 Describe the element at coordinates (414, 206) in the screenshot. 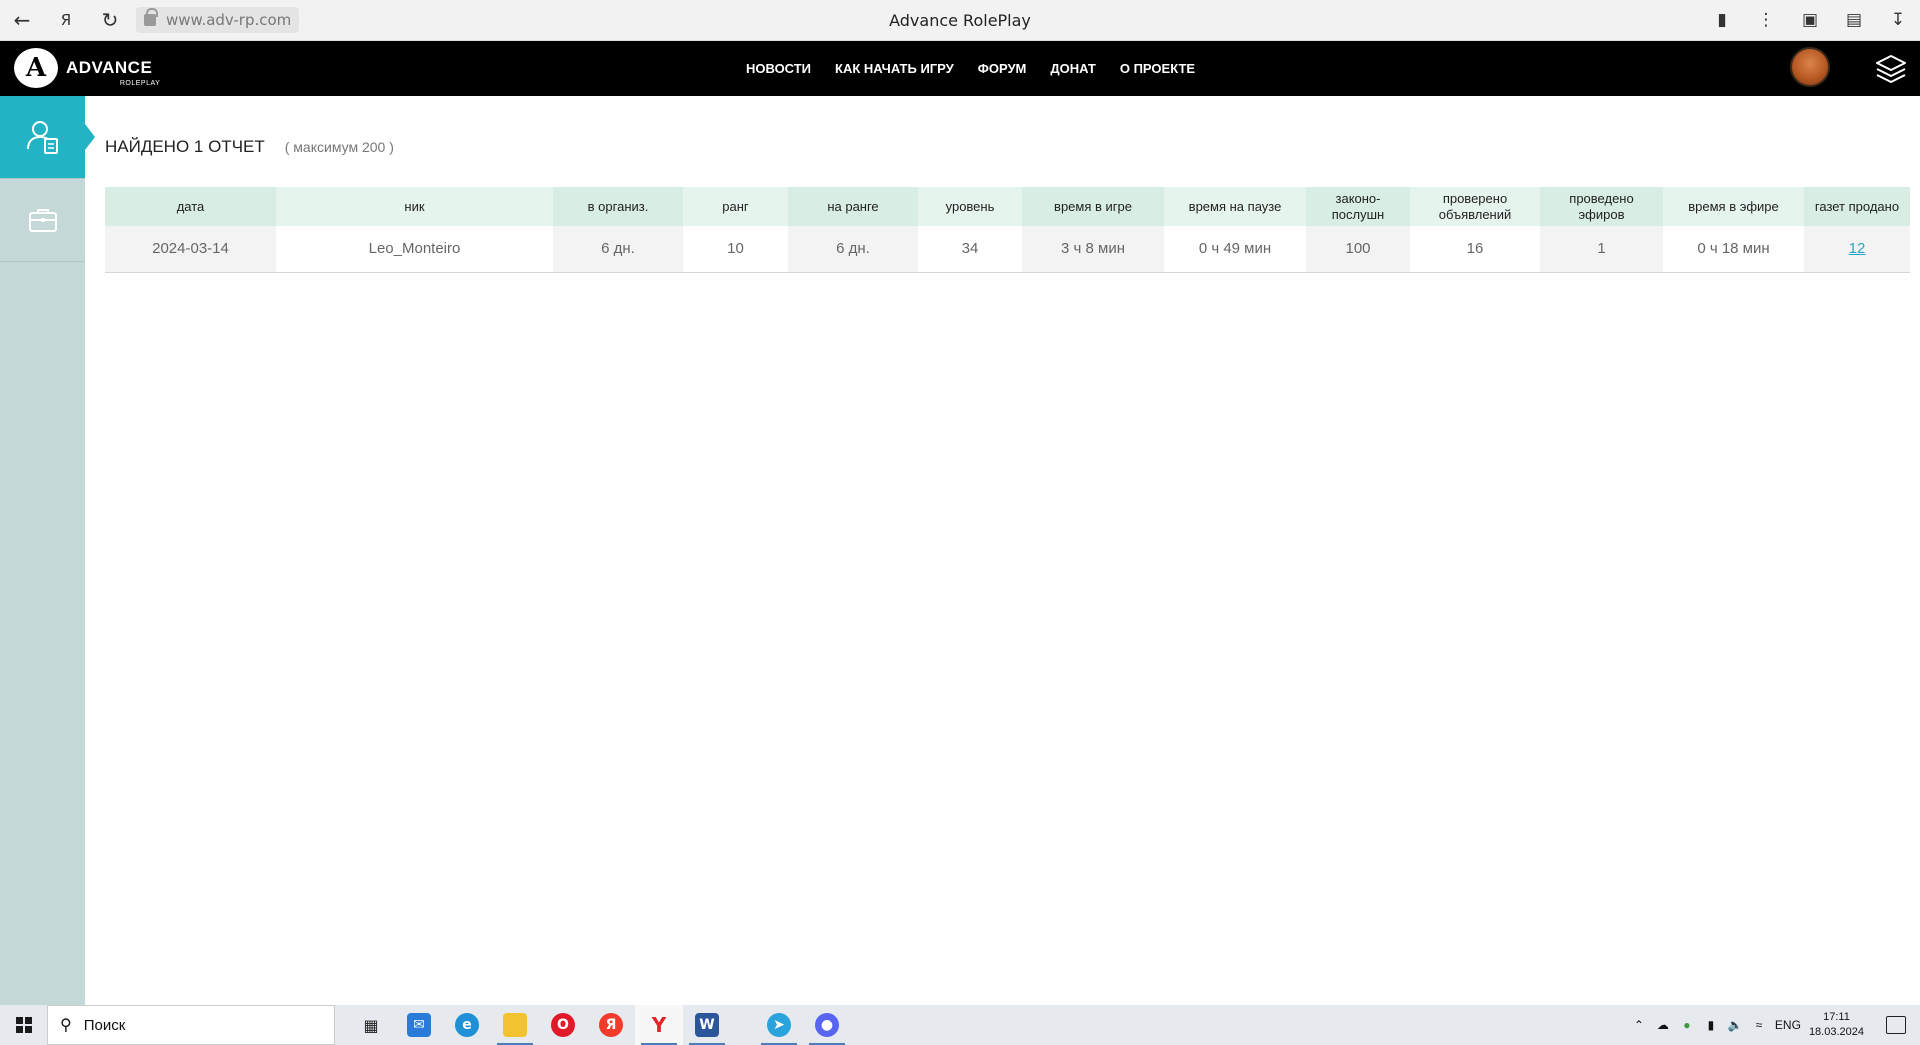

I see `col-header-nick: ник` at that location.